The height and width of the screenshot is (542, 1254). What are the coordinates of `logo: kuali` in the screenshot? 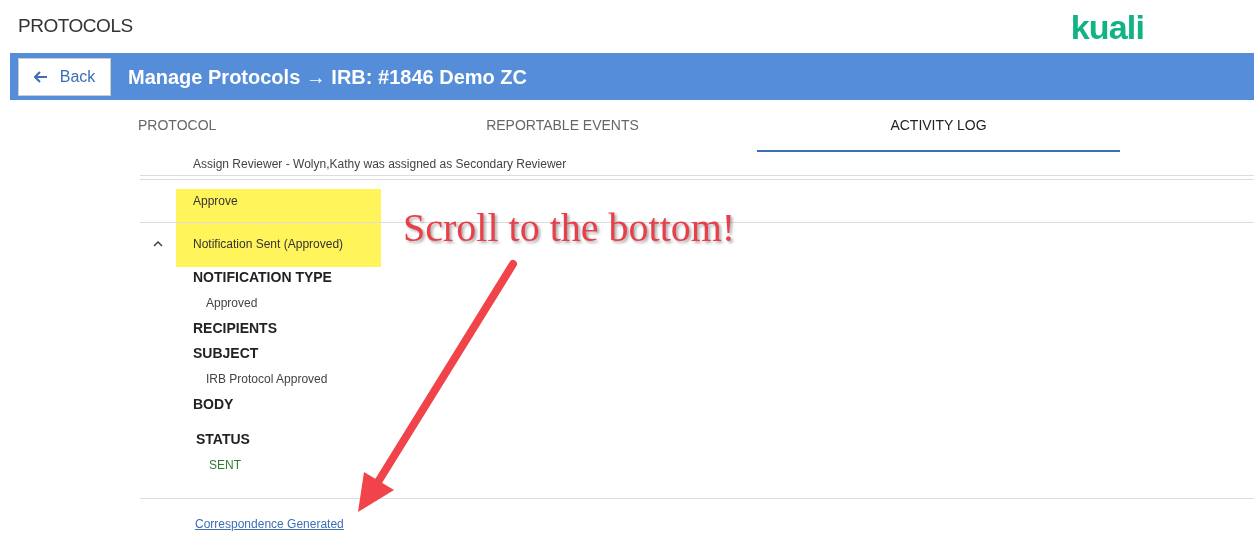 It's located at (1107, 26).